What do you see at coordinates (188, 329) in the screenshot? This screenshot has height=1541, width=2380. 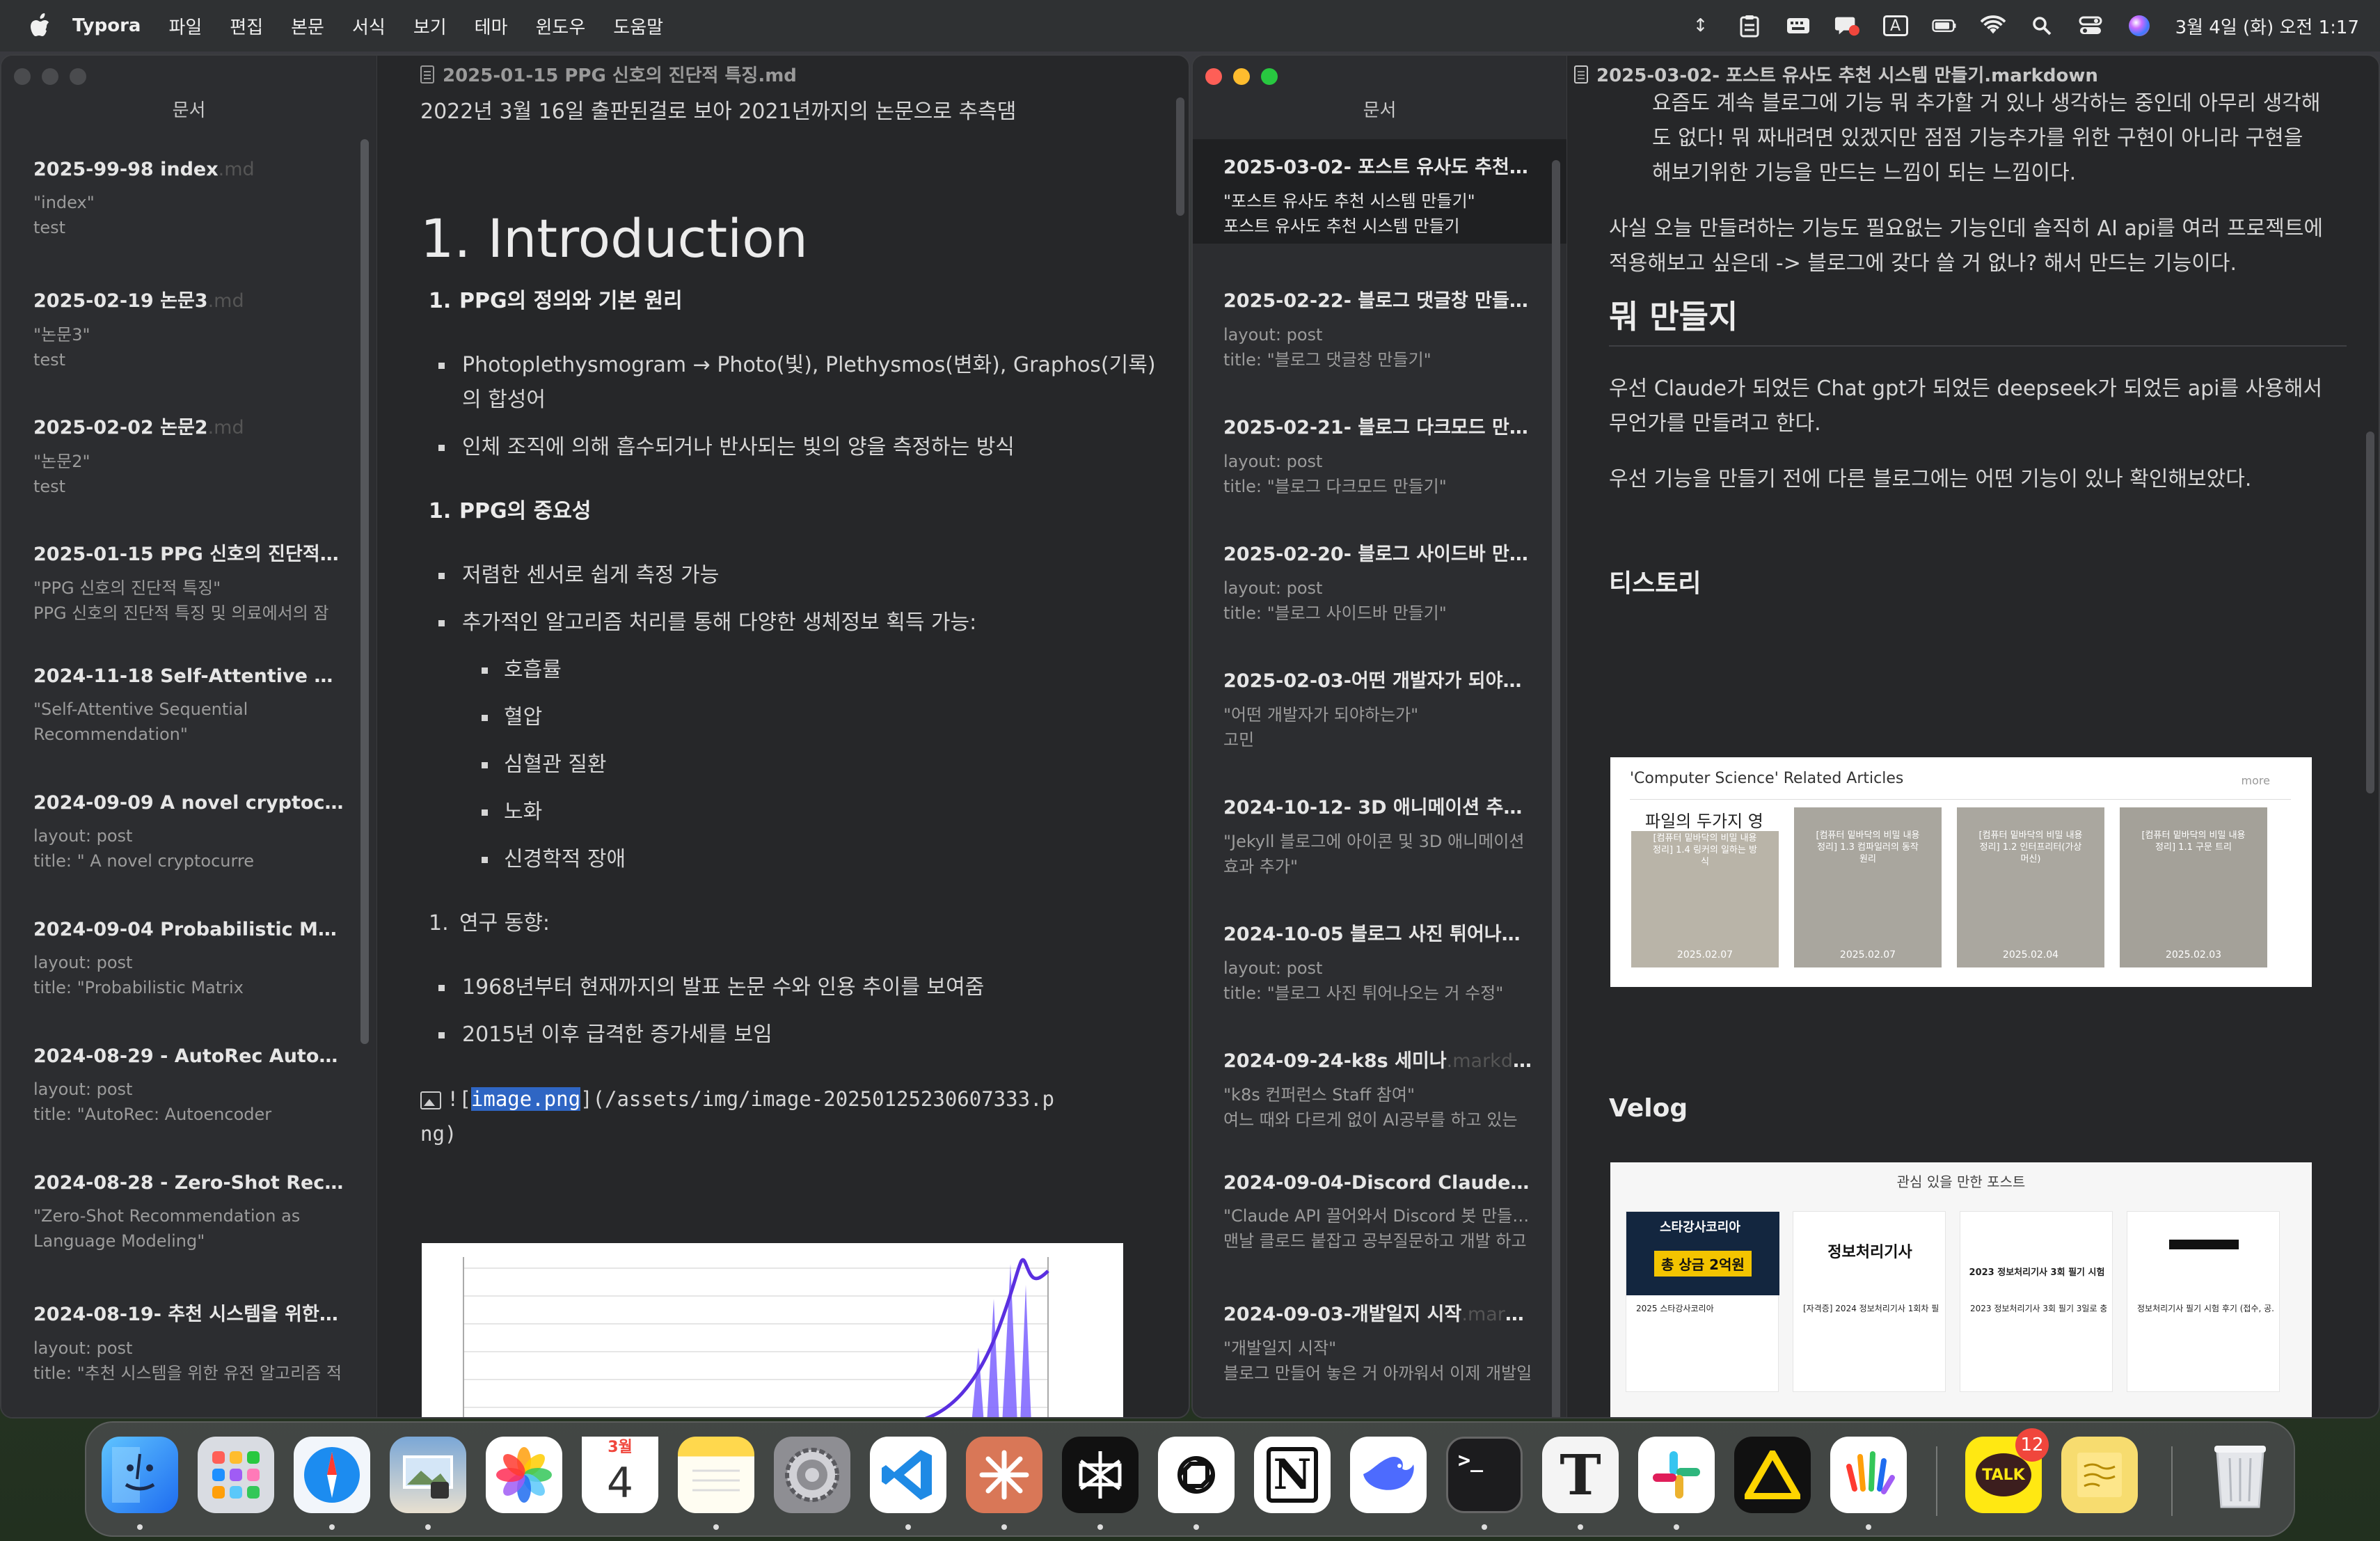 I see `file-item: 2025-02-19 논문3.md "논문3" test` at bounding box center [188, 329].